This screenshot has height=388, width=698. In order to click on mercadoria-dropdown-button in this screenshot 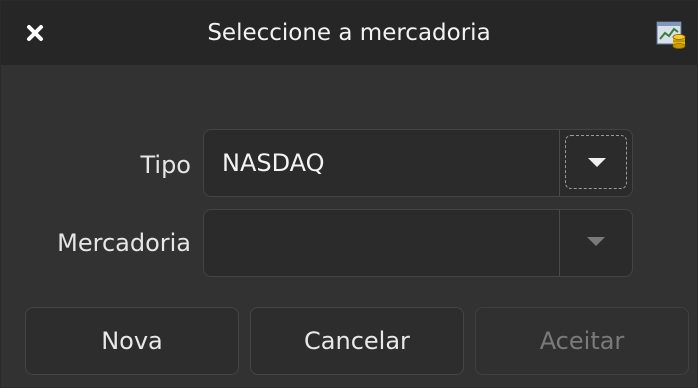, I will do `click(596, 242)`.